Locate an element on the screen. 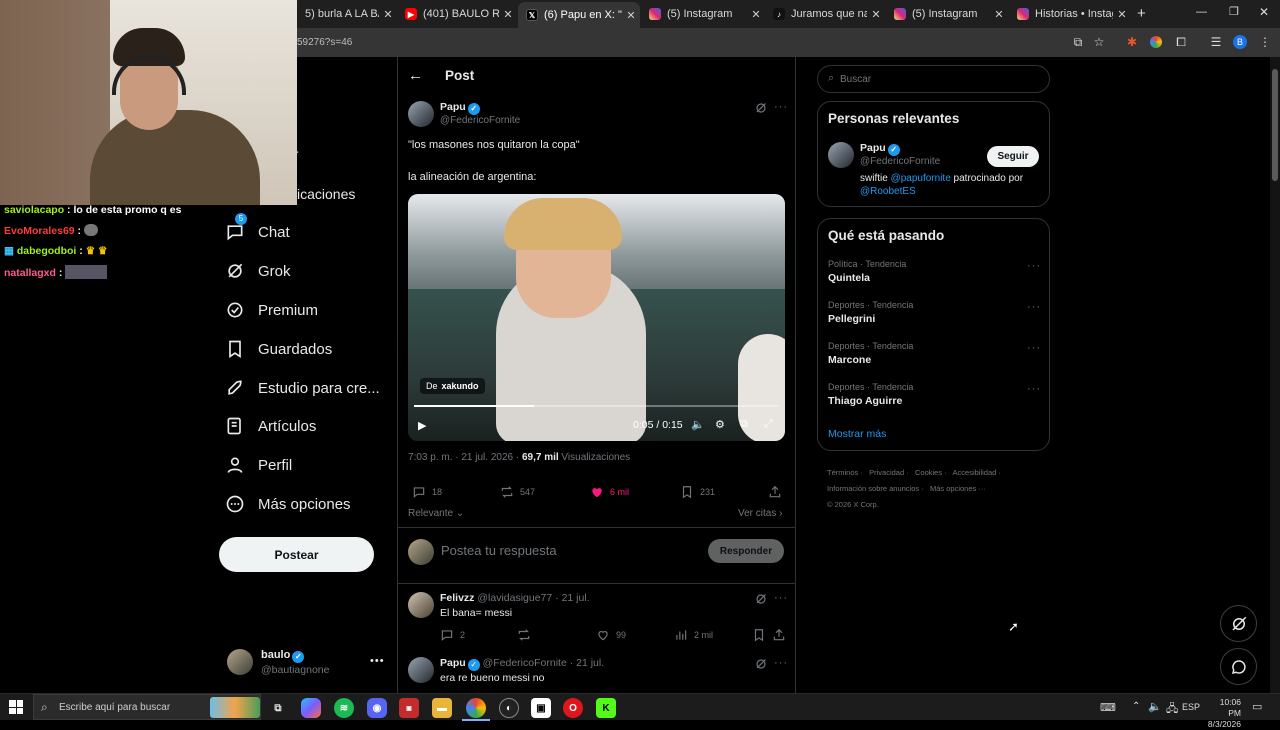 The width and height of the screenshot is (1280, 730). account-avatar is located at coordinates (240, 662).